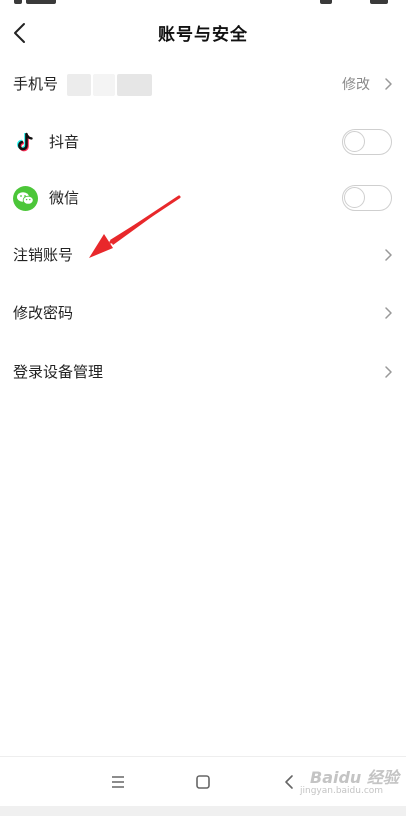 This screenshot has height=816, width=406. I want to click on wechat-logo-icon, so click(25, 198).